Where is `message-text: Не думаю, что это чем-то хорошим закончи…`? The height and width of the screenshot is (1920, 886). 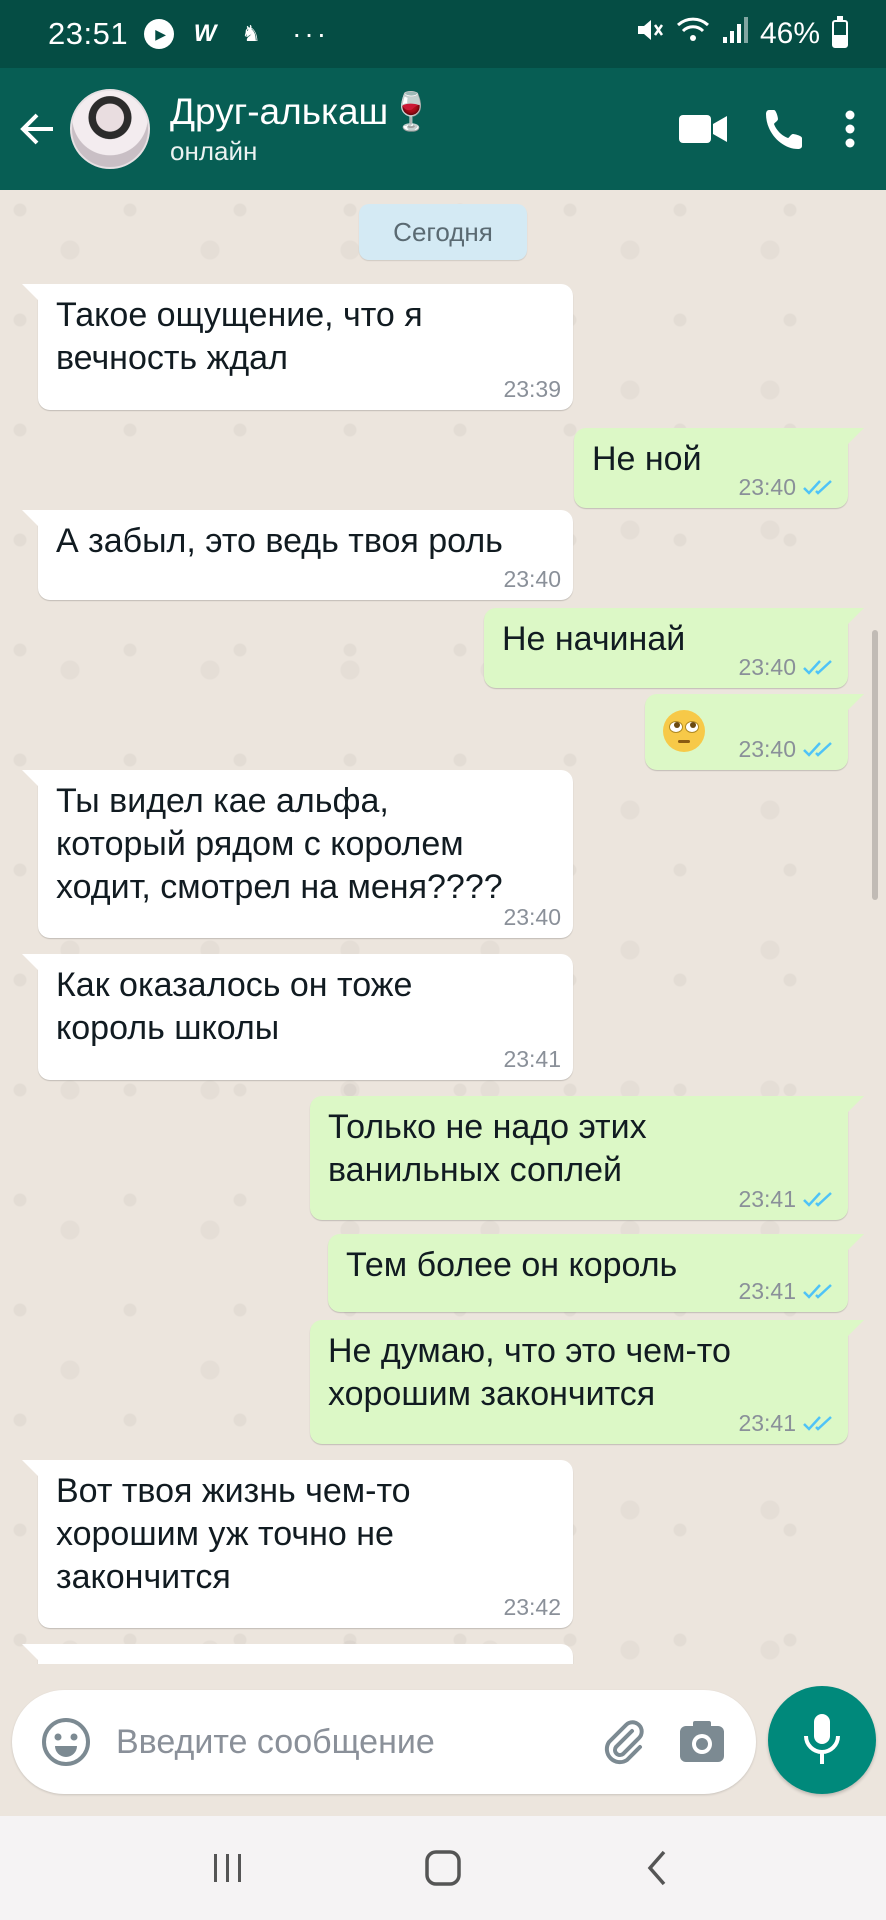 message-text: Не думаю, что это чем-то хорошим закончи… is located at coordinates (529, 1372).